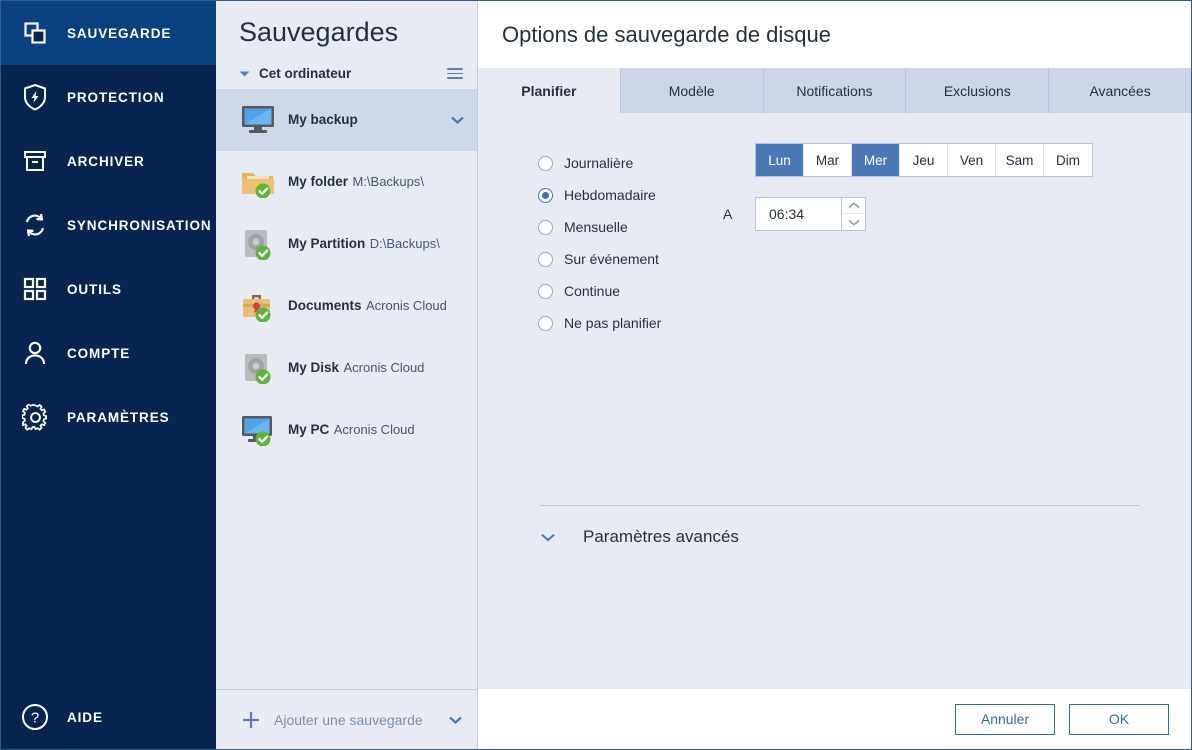  Describe the element at coordinates (834, 90) in the screenshot. I see `tab-notifications: Notifications` at that location.